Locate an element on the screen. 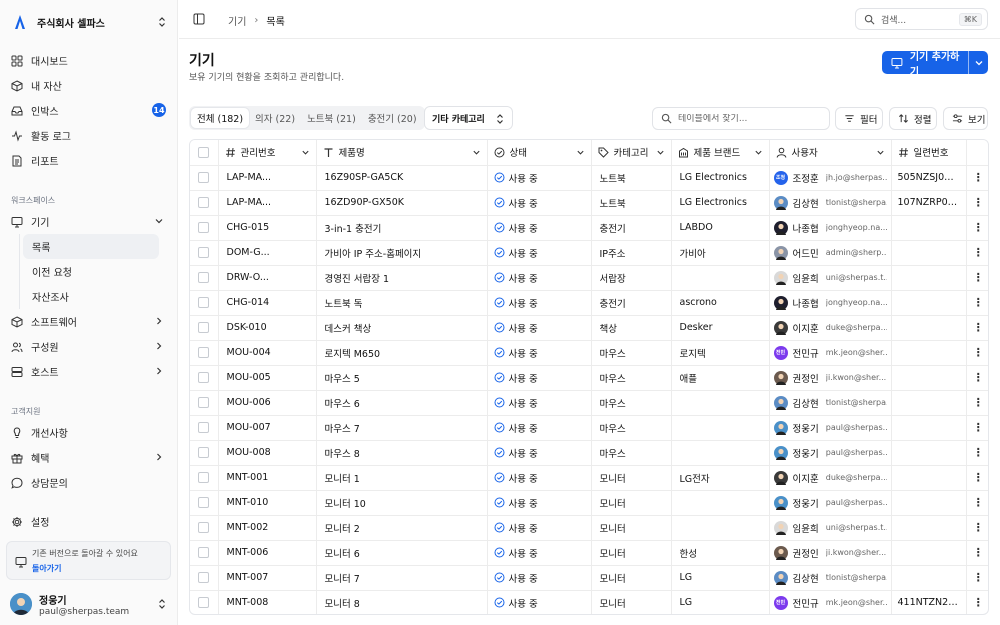 The height and width of the screenshot is (625, 1000). device-name: 모니터 6 is located at coordinates (402, 553).